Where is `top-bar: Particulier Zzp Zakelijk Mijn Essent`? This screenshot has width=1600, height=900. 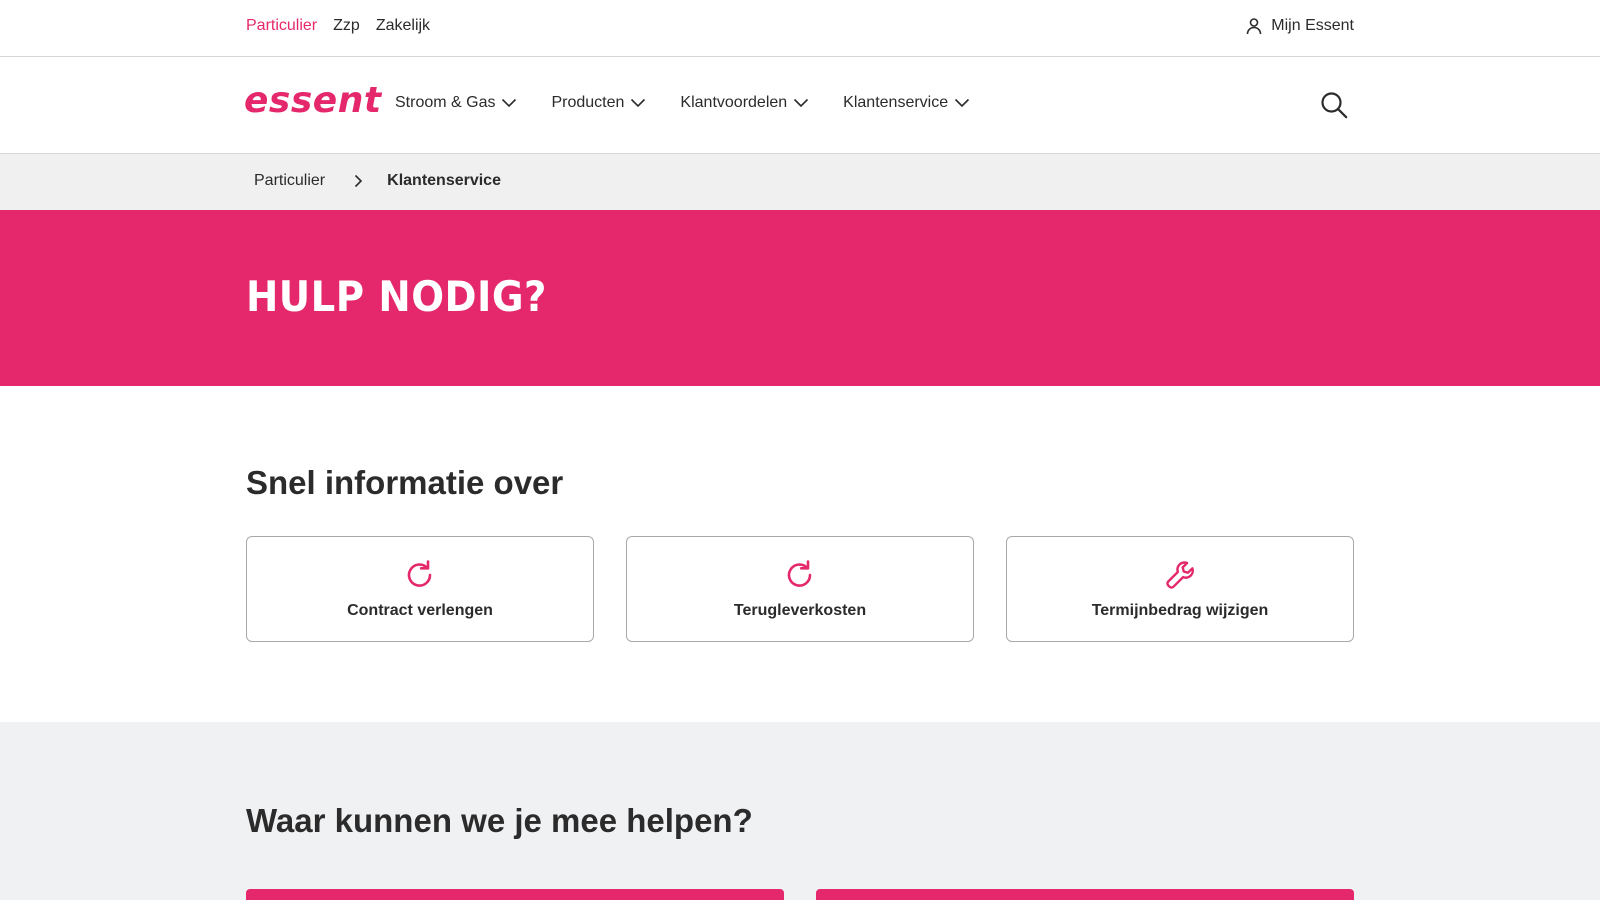 top-bar: Particulier Zzp Zakelijk Mijn Essent is located at coordinates (800, 28).